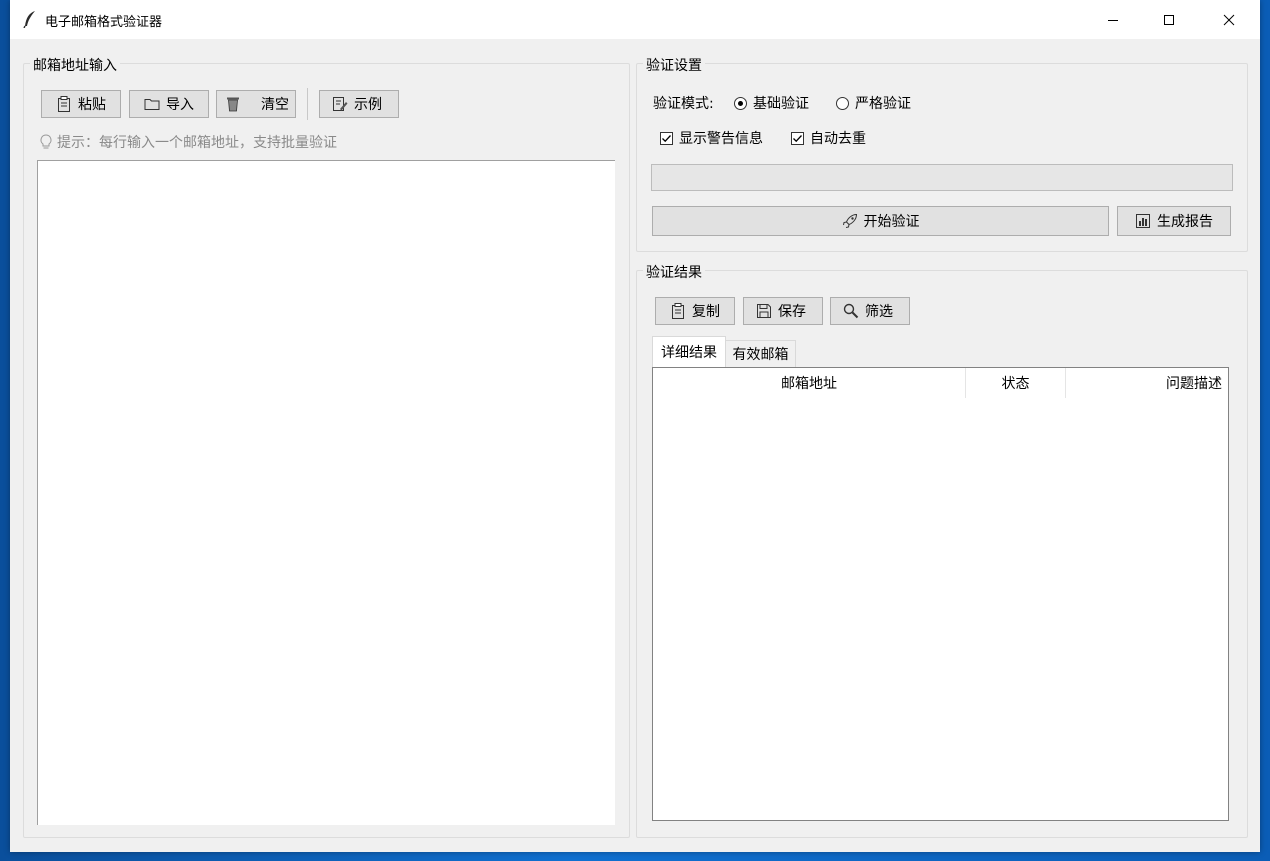  I want to click on filter-results-label: 筛选, so click(879, 312).